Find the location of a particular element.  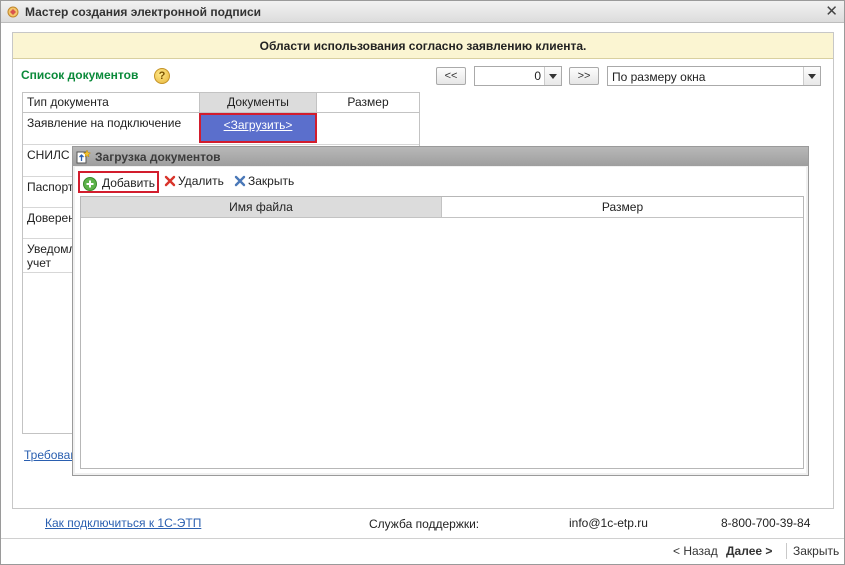

dialog-title: Загрузка документов is located at coordinates (158, 157).